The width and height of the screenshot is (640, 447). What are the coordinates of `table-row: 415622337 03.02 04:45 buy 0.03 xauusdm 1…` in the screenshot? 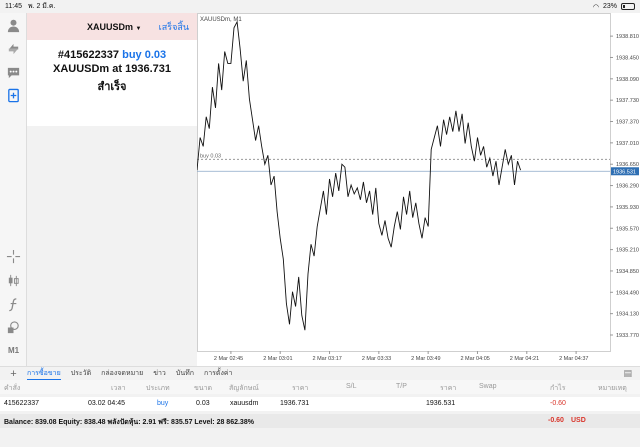 It's located at (320, 404).